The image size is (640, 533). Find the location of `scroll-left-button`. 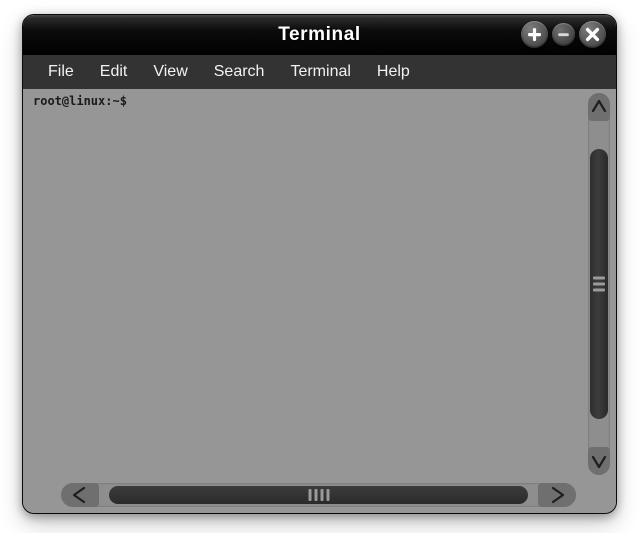

scroll-left-button is located at coordinates (80, 495).